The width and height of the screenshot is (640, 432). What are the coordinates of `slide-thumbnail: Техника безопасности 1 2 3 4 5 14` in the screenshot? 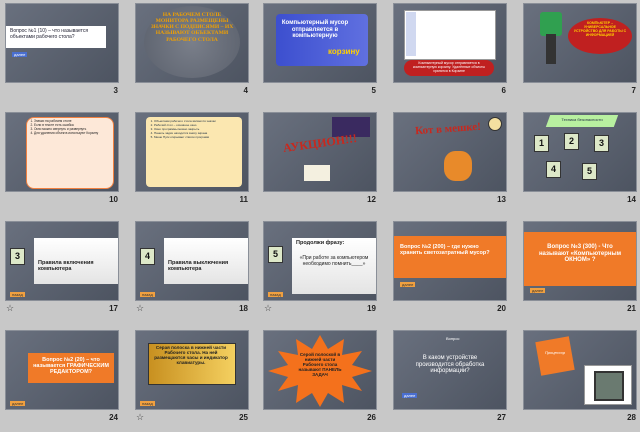 It's located at (580, 158).